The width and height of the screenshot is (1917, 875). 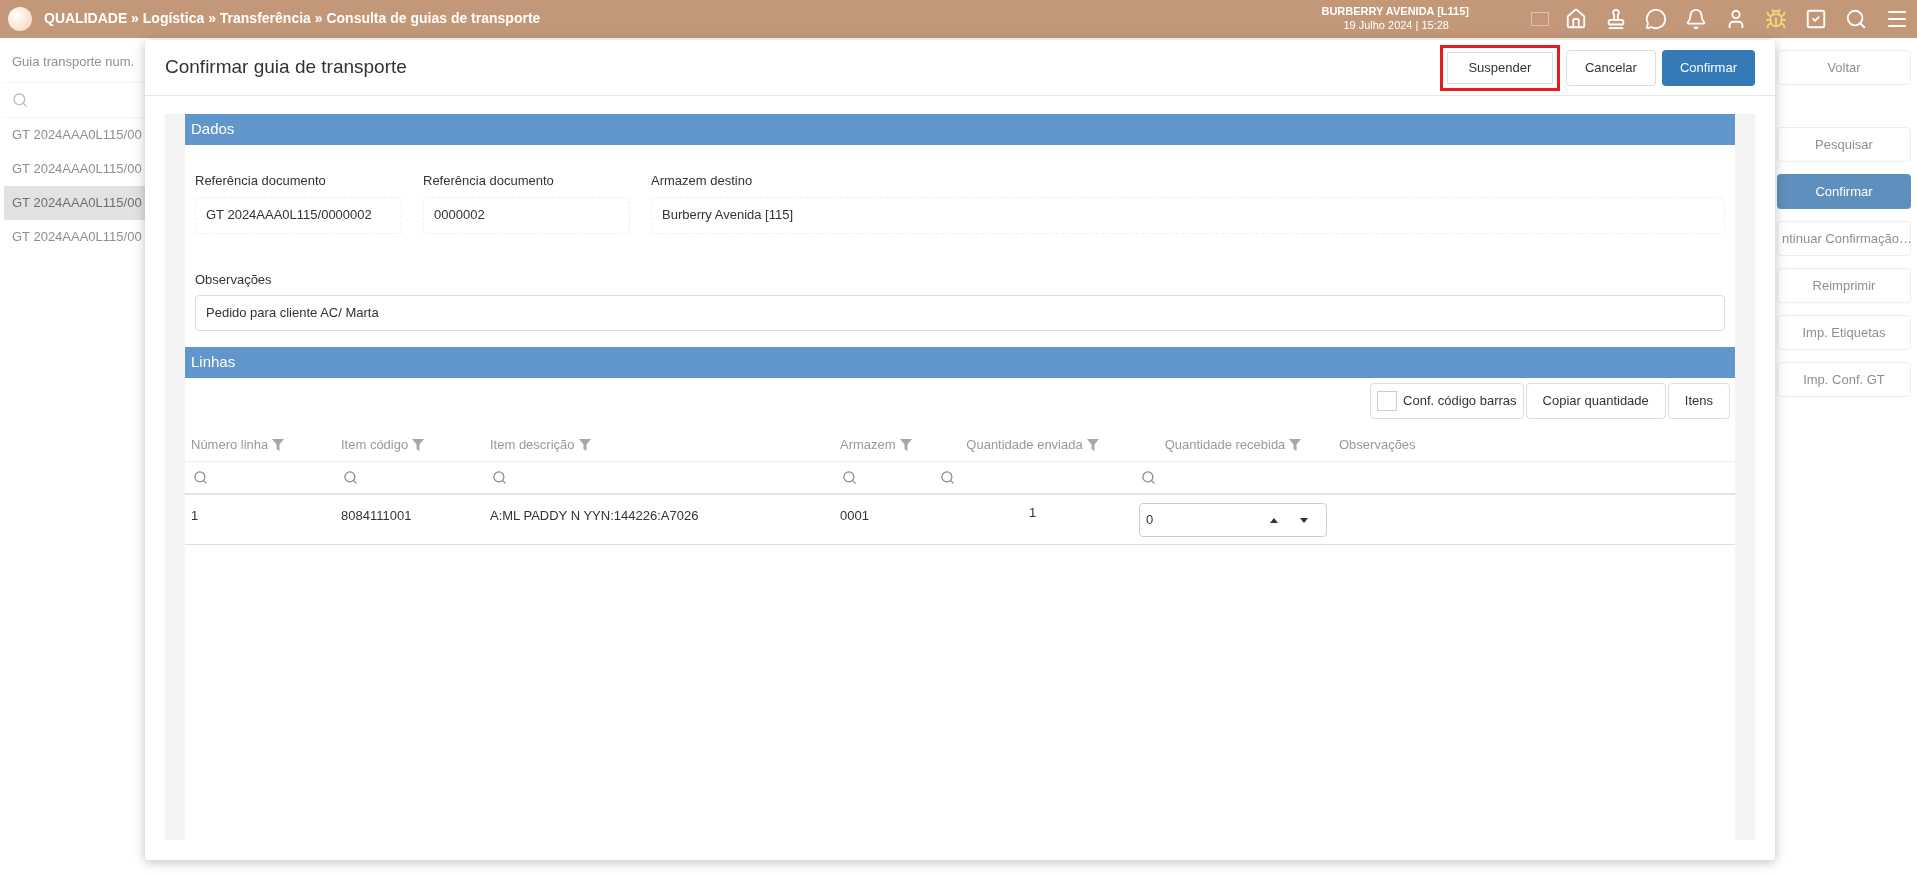 I want to click on column-header: Observações, so click(x=1377, y=445).